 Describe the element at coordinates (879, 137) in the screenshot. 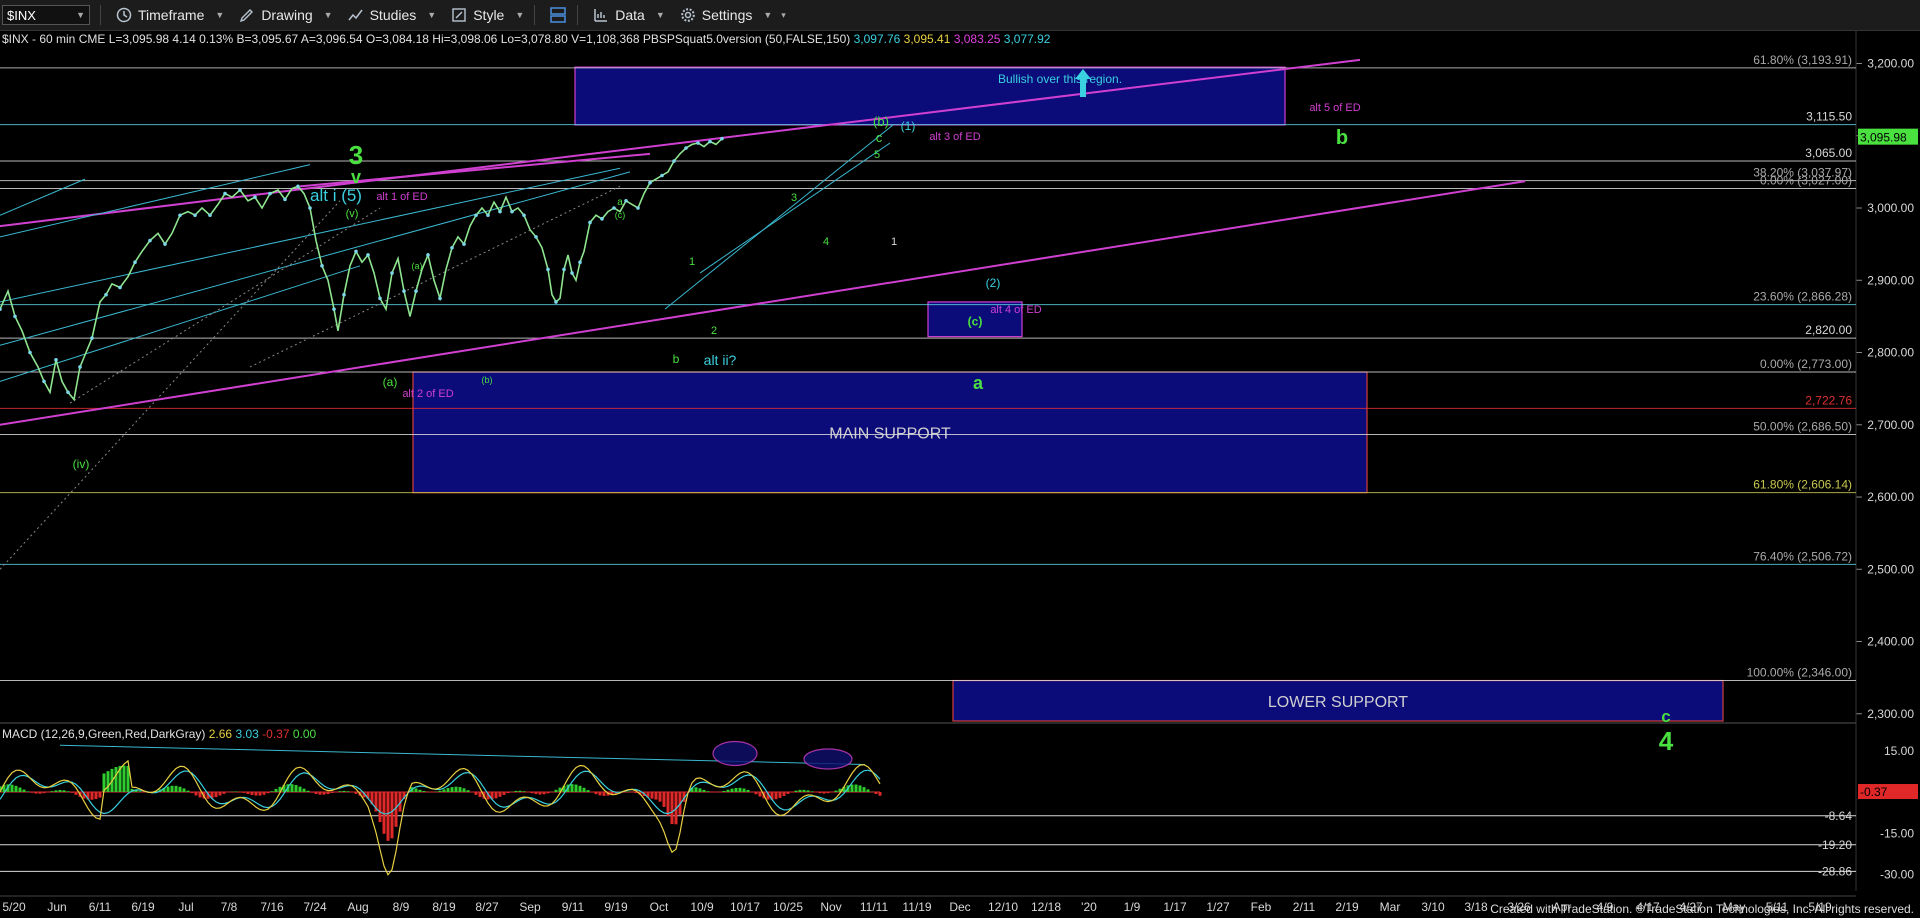

I see `wave-label: c` at that location.